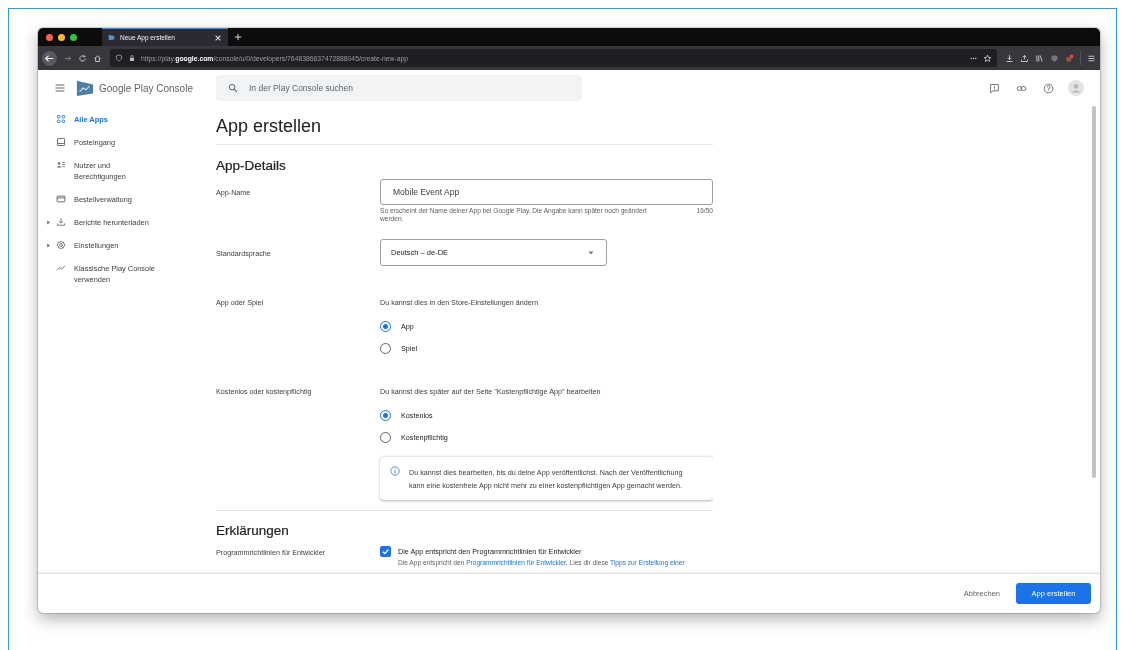 Image resolution: width=1124 pixels, height=650 pixels. What do you see at coordinates (233, 88) in the screenshot?
I see `search-icon` at bounding box center [233, 88].